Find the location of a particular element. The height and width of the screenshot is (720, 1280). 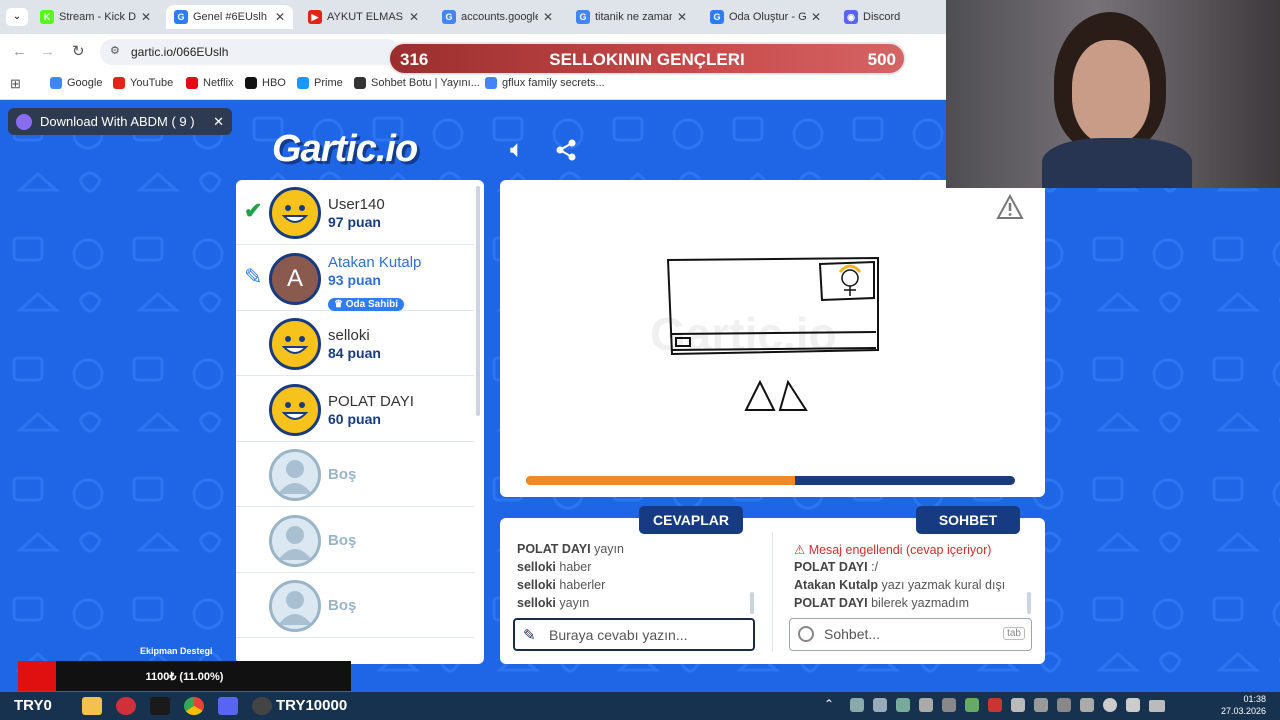

tab-favicon-icon: ▶ is located at coordinates (315, 17).